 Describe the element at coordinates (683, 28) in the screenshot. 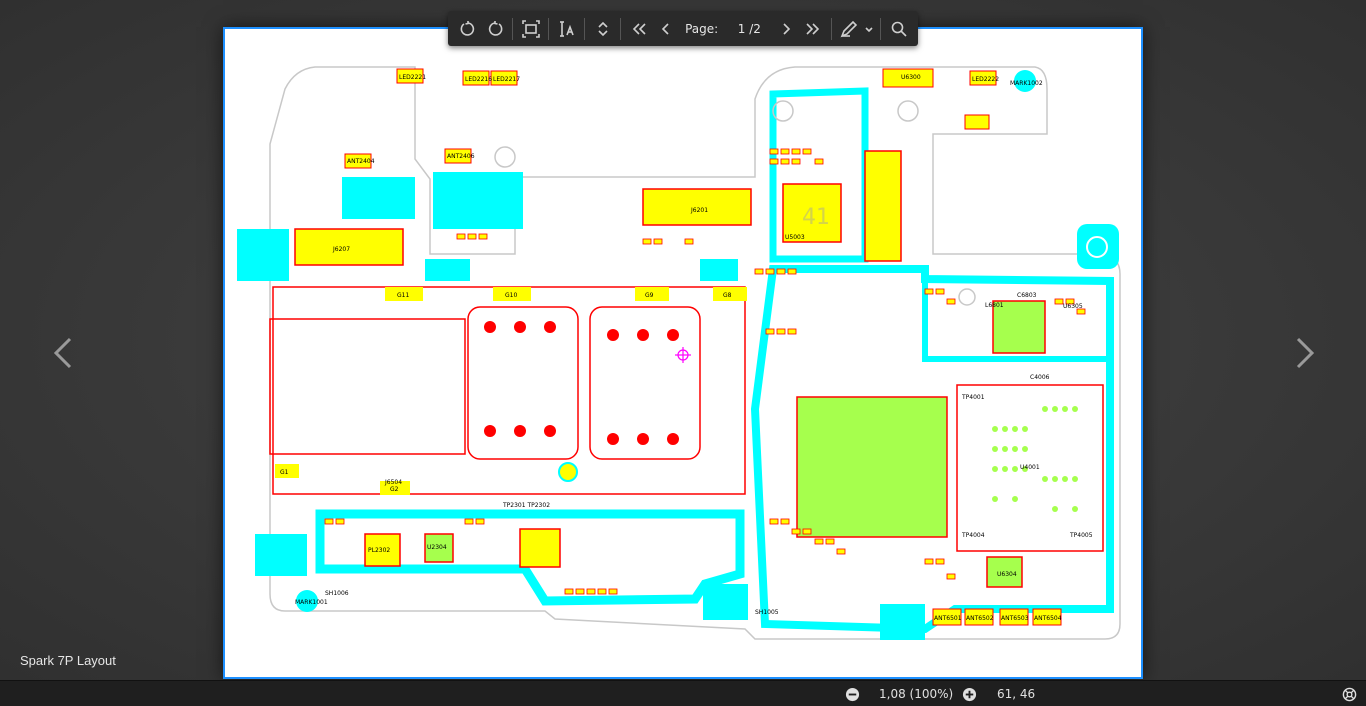

I see `viewer-toolbar: Page: 1 /2` at that location.